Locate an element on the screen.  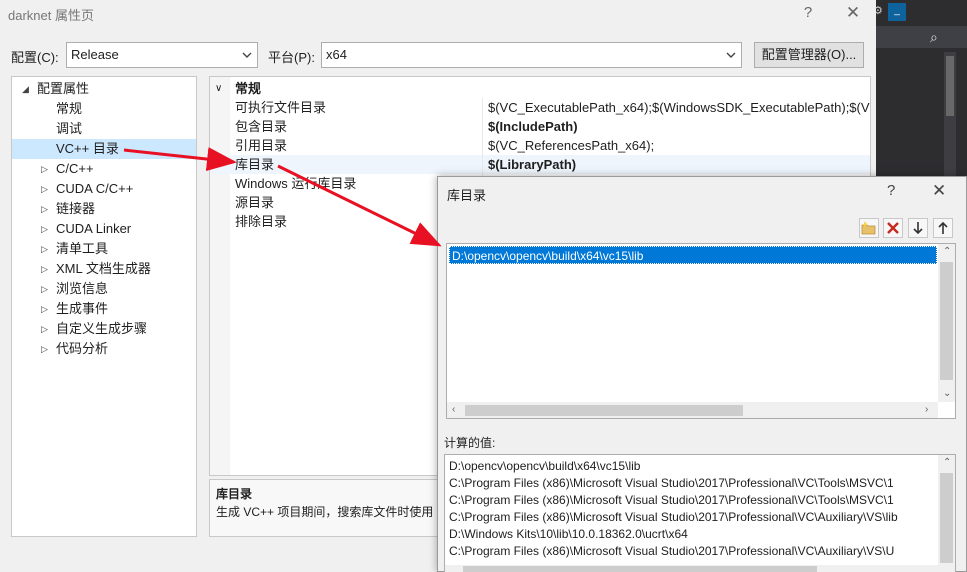
grid-category-label: 常规 is located at coordinates (248, 88).